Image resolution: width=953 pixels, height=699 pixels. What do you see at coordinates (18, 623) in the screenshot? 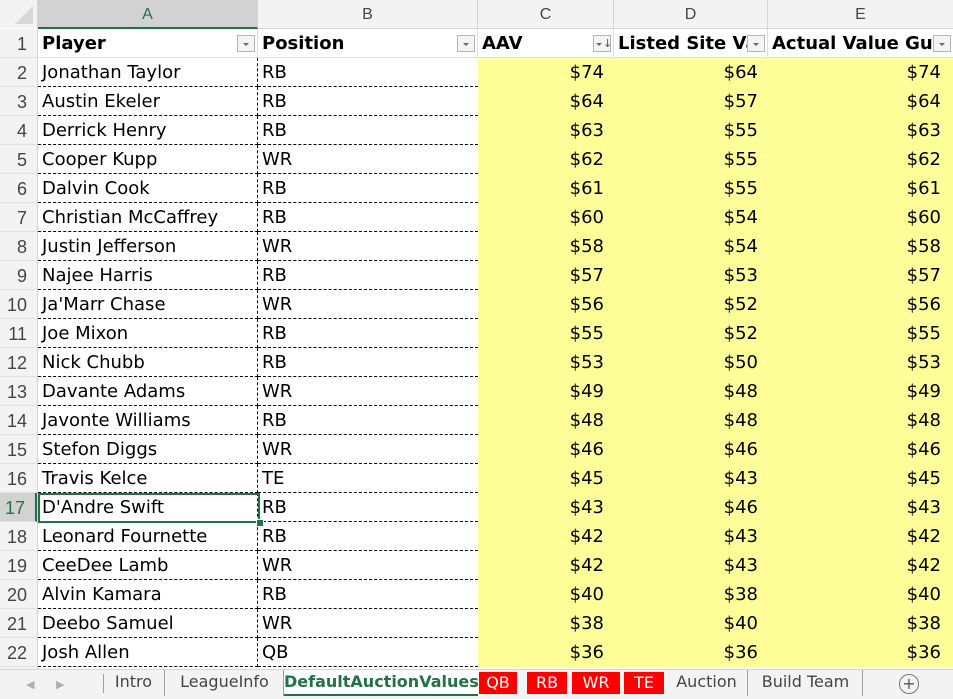
I see `row-header-21: 21` at bounding box center [18, 623].